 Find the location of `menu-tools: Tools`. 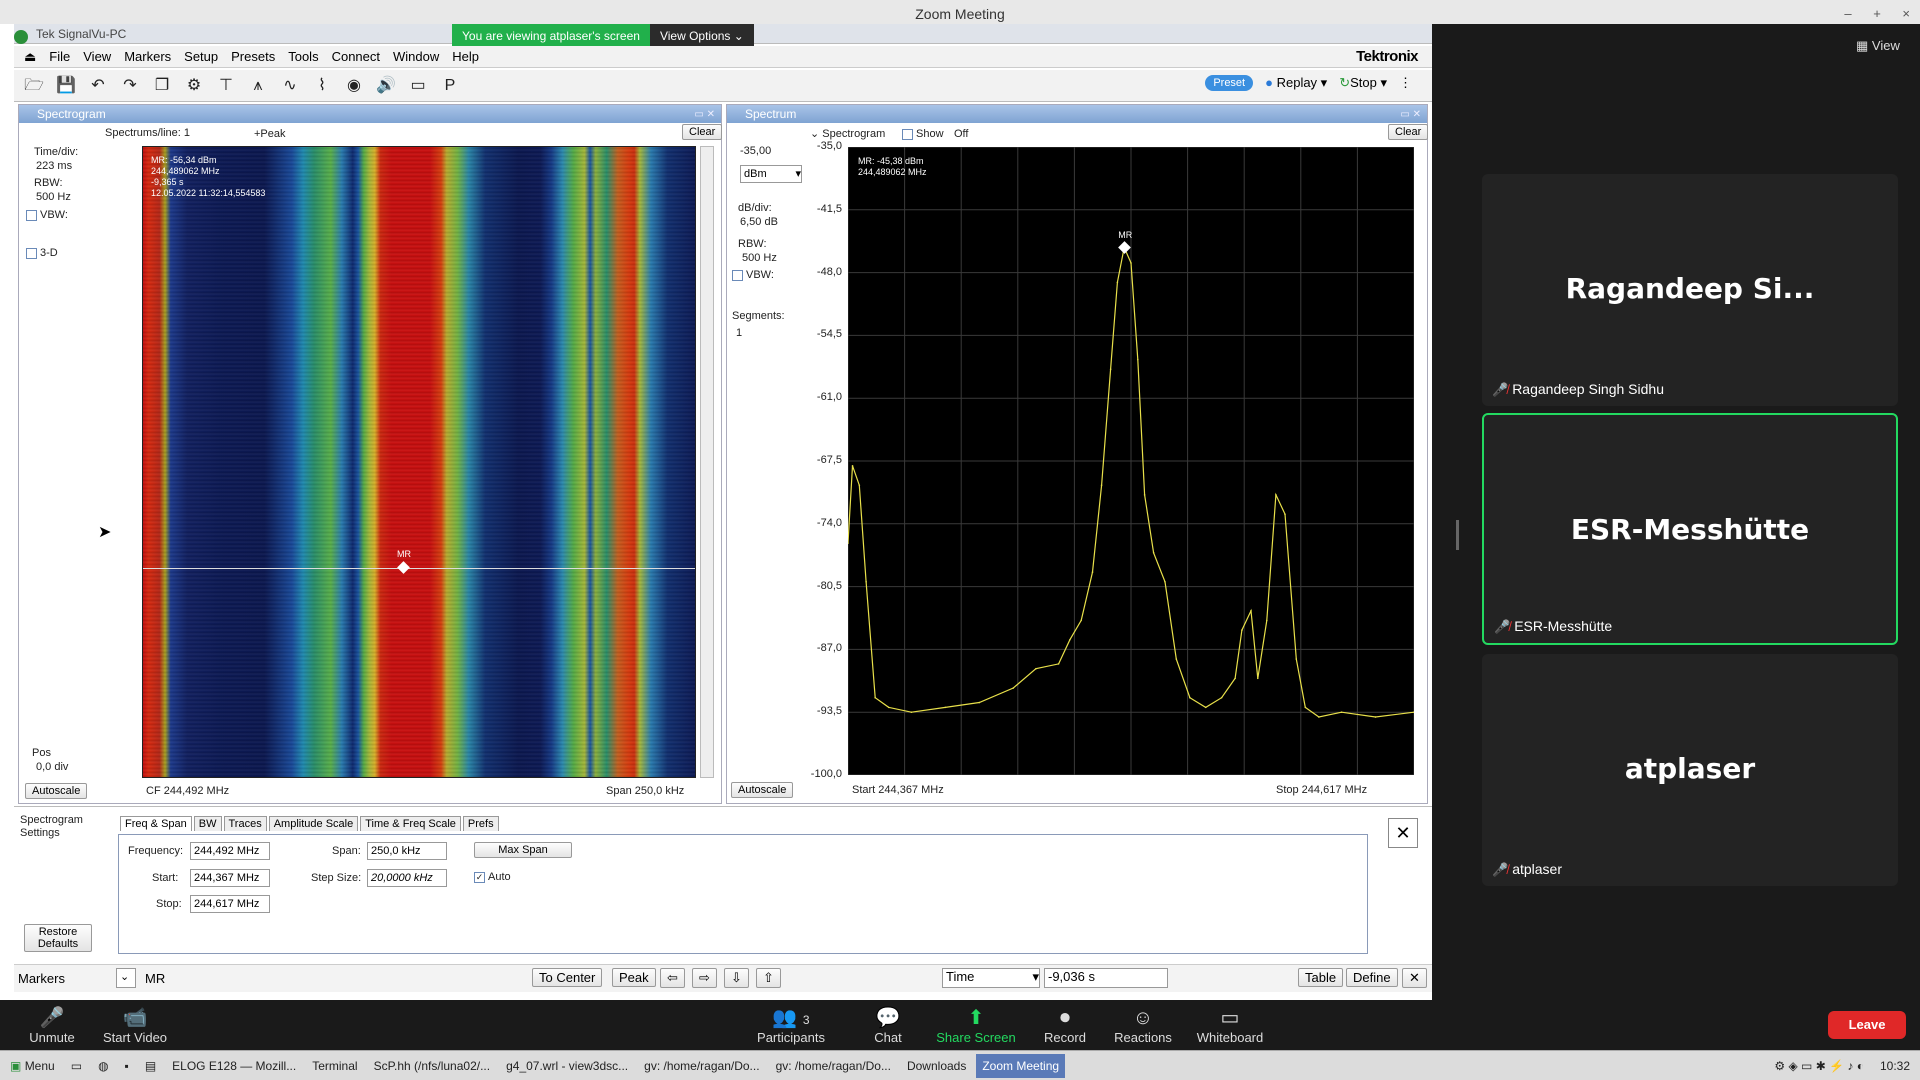

menu-tools: Tools is located at coordinates (303, 56).